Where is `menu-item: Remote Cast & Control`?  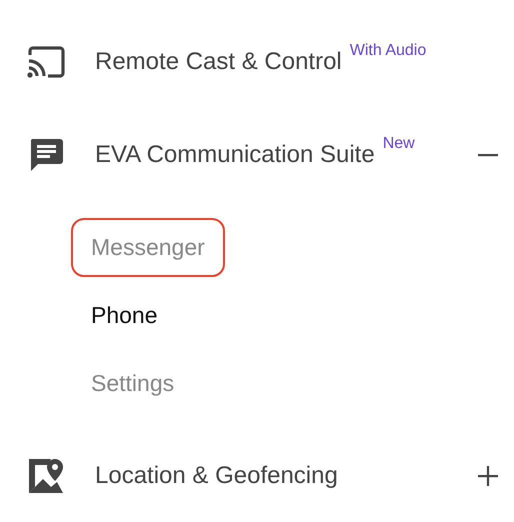 menu-item: Remote Cast & Control is located at coordinates (218, 62).